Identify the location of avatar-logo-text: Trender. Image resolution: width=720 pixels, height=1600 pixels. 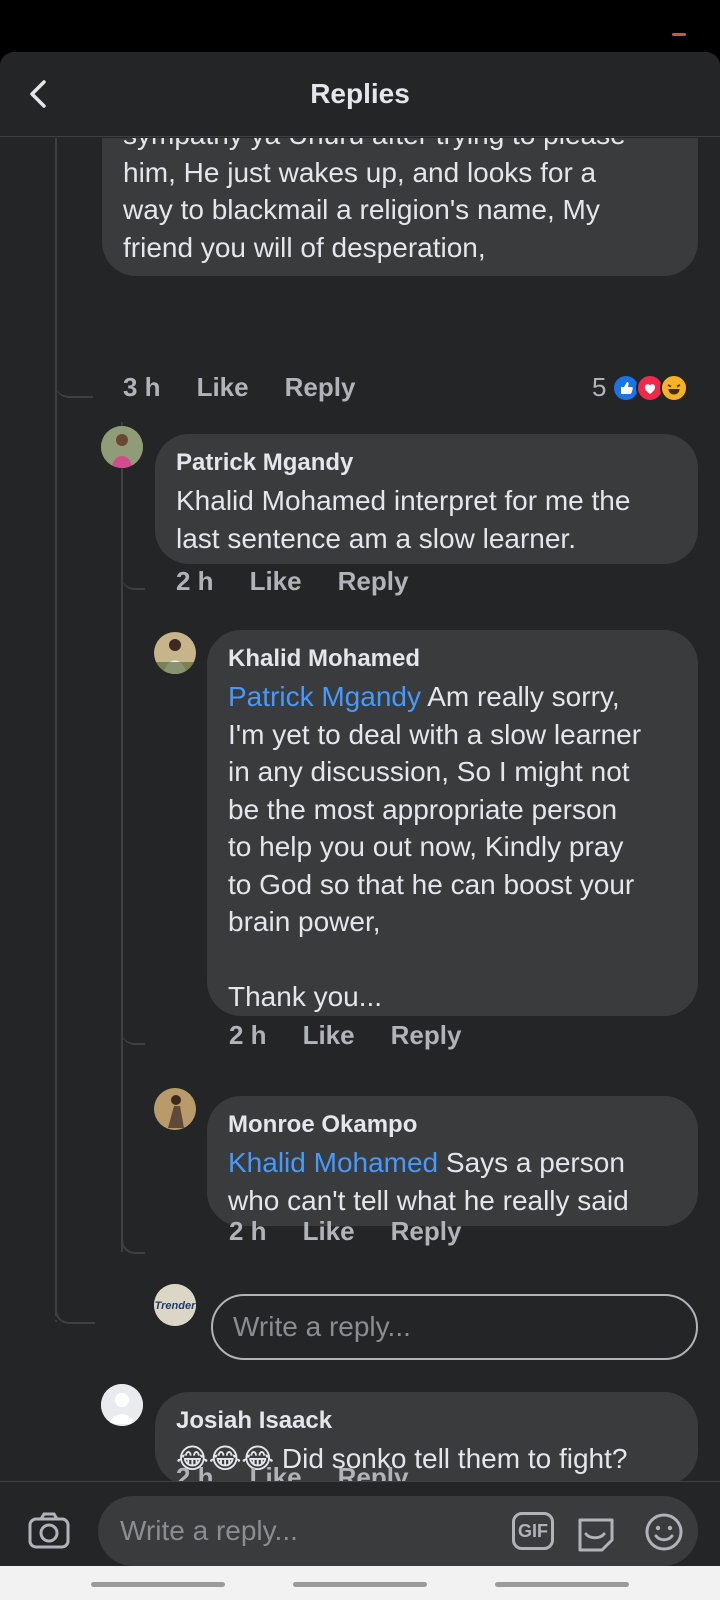
(175, 1306).